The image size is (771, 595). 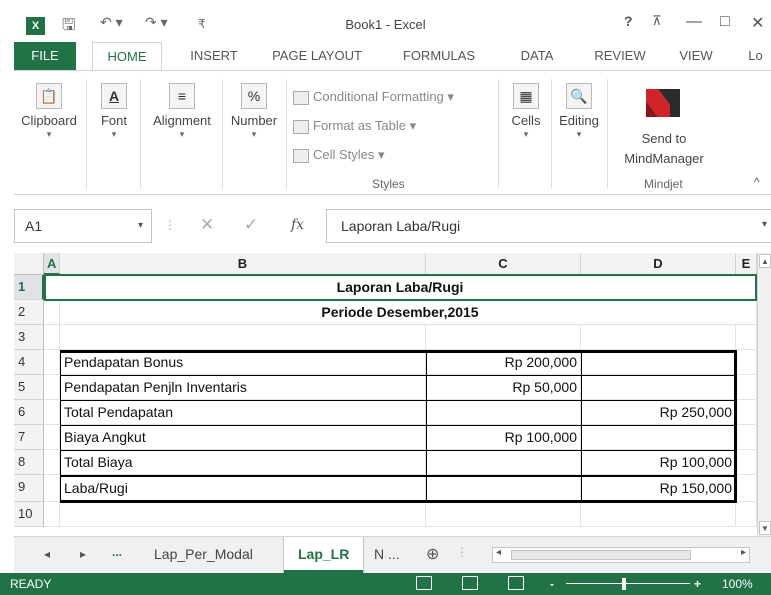 What do you see at coordinates (503, 264) in the screenshot?
I see `column-header-c: C` at bounding box center [503, 264].